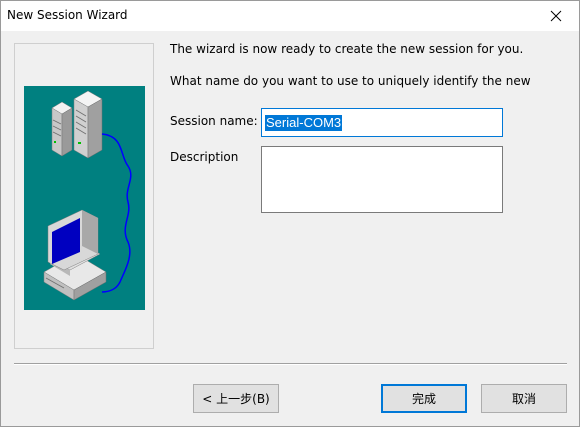 Image resolution: width=580 pixels, height=427 pixels. What do you see at coordinates (382, 122) in the screenshot?
I see `session-name-input: Serial-COM3` at bounding box center [382, 122].